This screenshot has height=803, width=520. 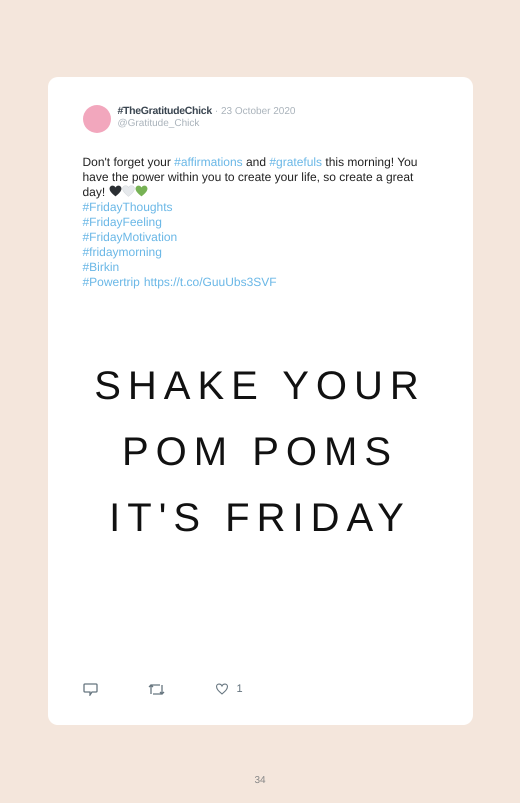 I want to click on hashtag-link: #Powertrip, so click(x=111, y=282).